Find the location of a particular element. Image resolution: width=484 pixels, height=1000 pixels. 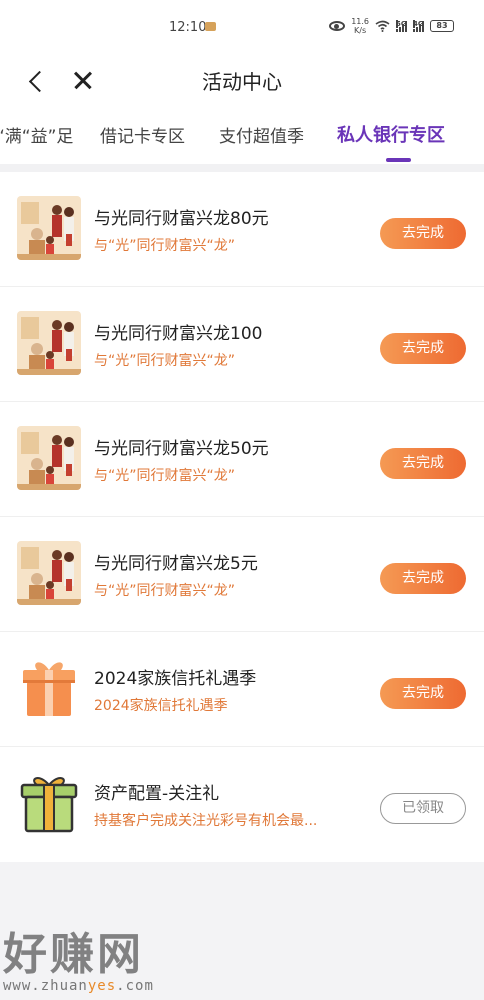

watermark: 好赚网 www.zhuanyes.com is located at coordinates (78, 956).